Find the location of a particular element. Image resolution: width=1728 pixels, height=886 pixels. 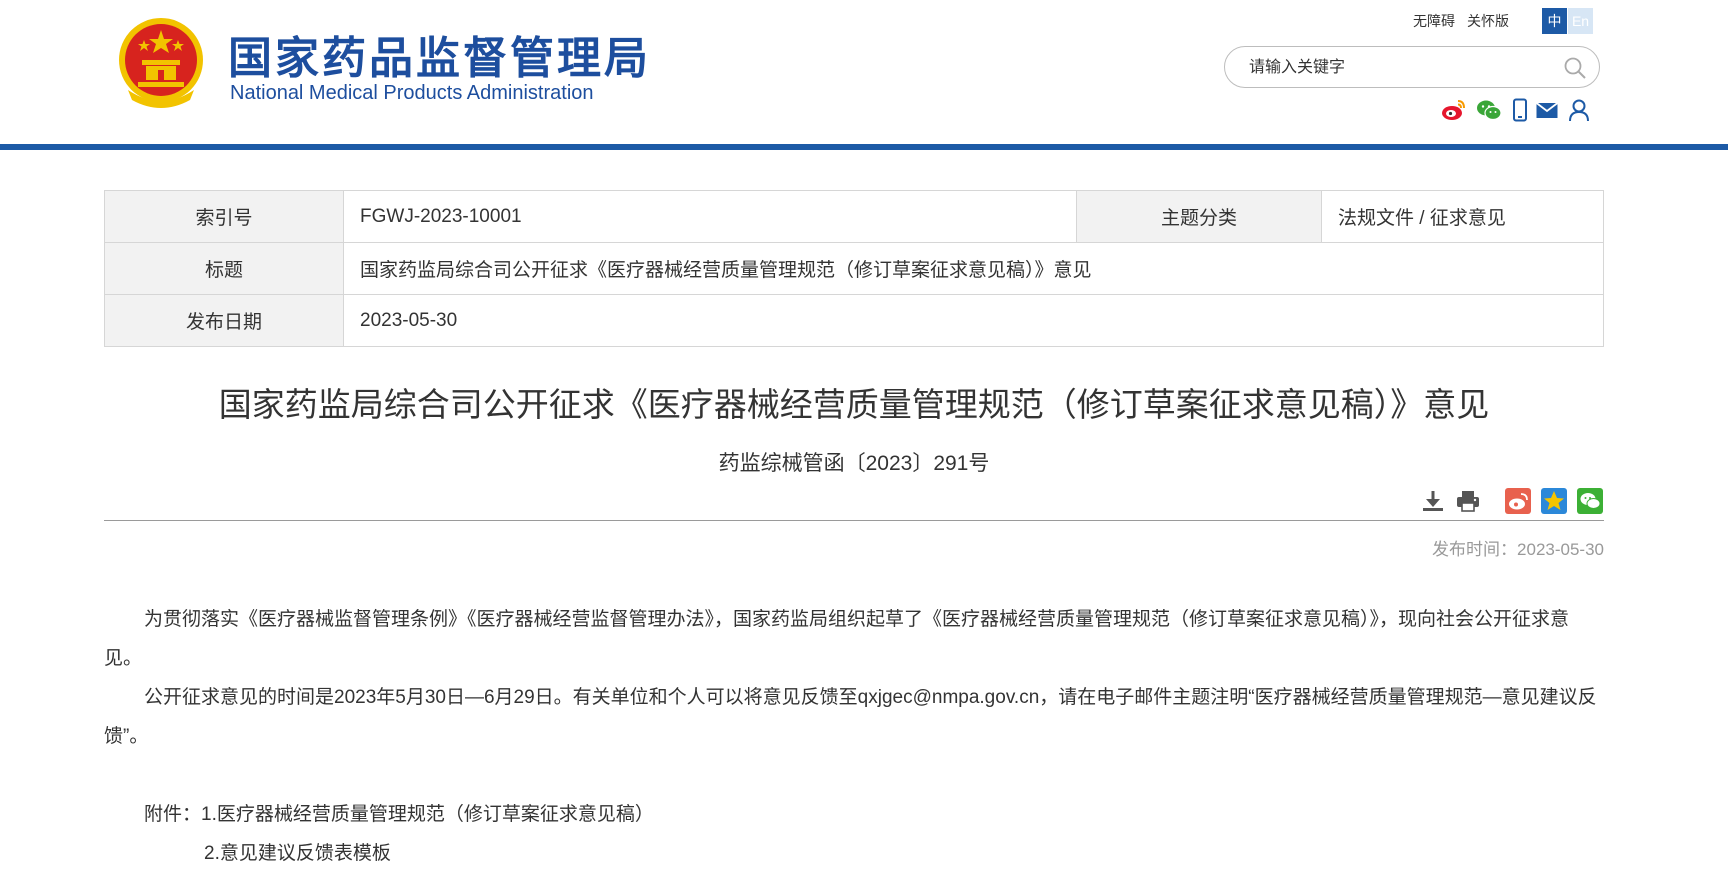

weibo-share-icon is located at coordinates (1518, 501).